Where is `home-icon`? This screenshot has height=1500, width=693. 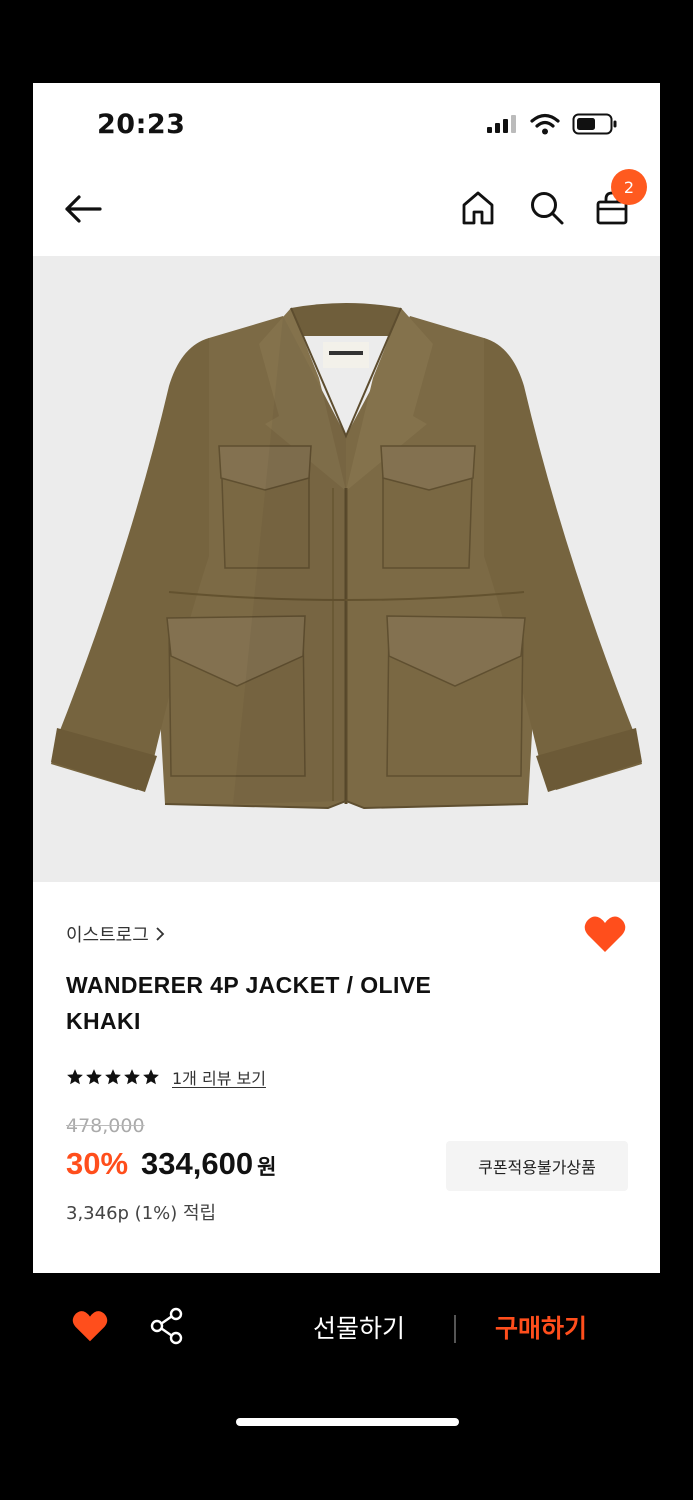
home-icon is located at coordinates (478, 208).